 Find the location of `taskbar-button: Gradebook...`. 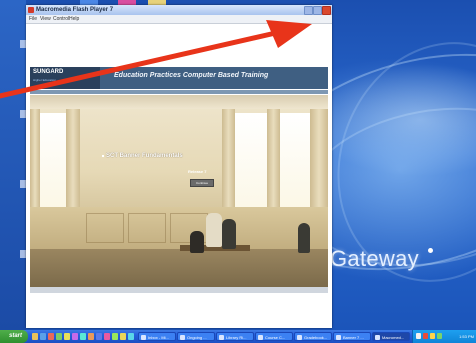

taskbar-button: Gradebook... is located at coordinates (313, 336).